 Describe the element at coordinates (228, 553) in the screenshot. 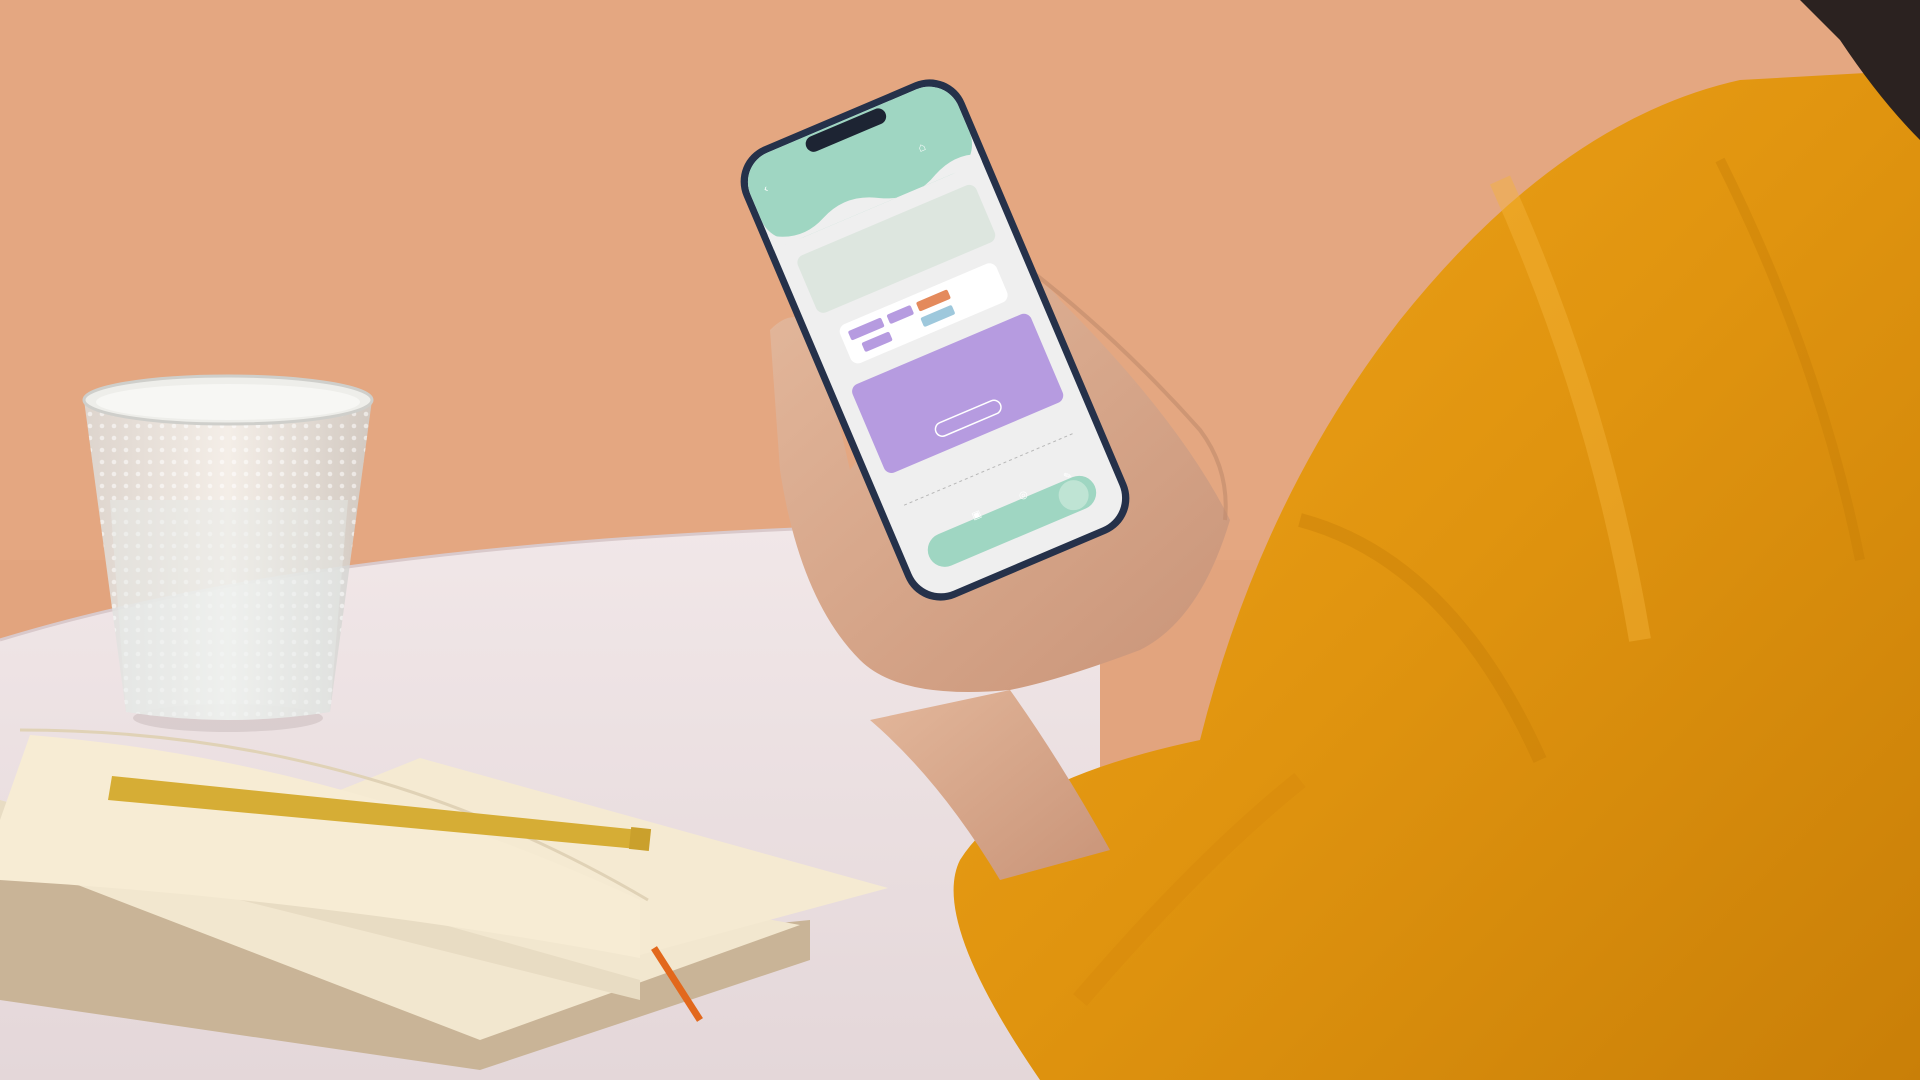

I see `water-glass` at that location.